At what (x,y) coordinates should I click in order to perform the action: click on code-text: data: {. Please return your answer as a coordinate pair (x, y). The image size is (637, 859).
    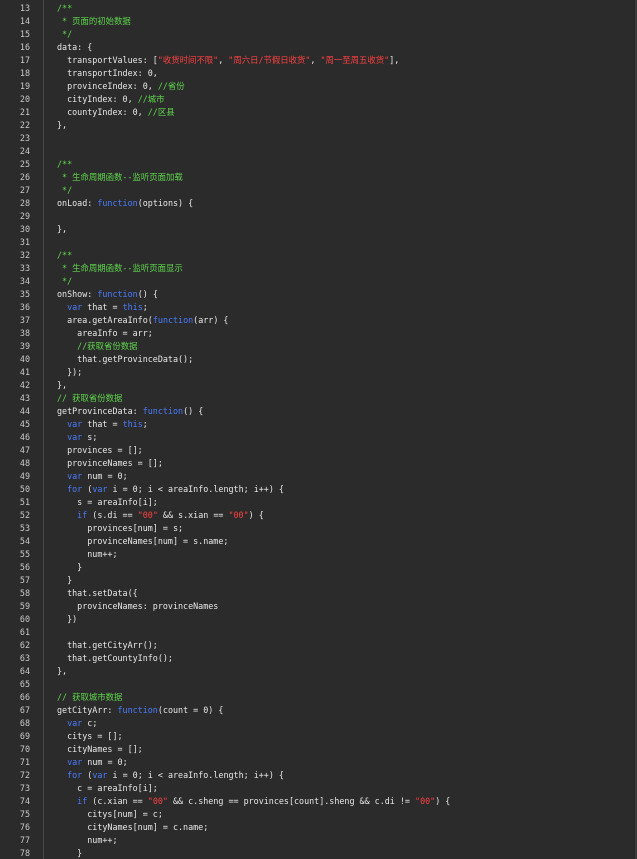
    Looking at the image, I should click on (61, 47).